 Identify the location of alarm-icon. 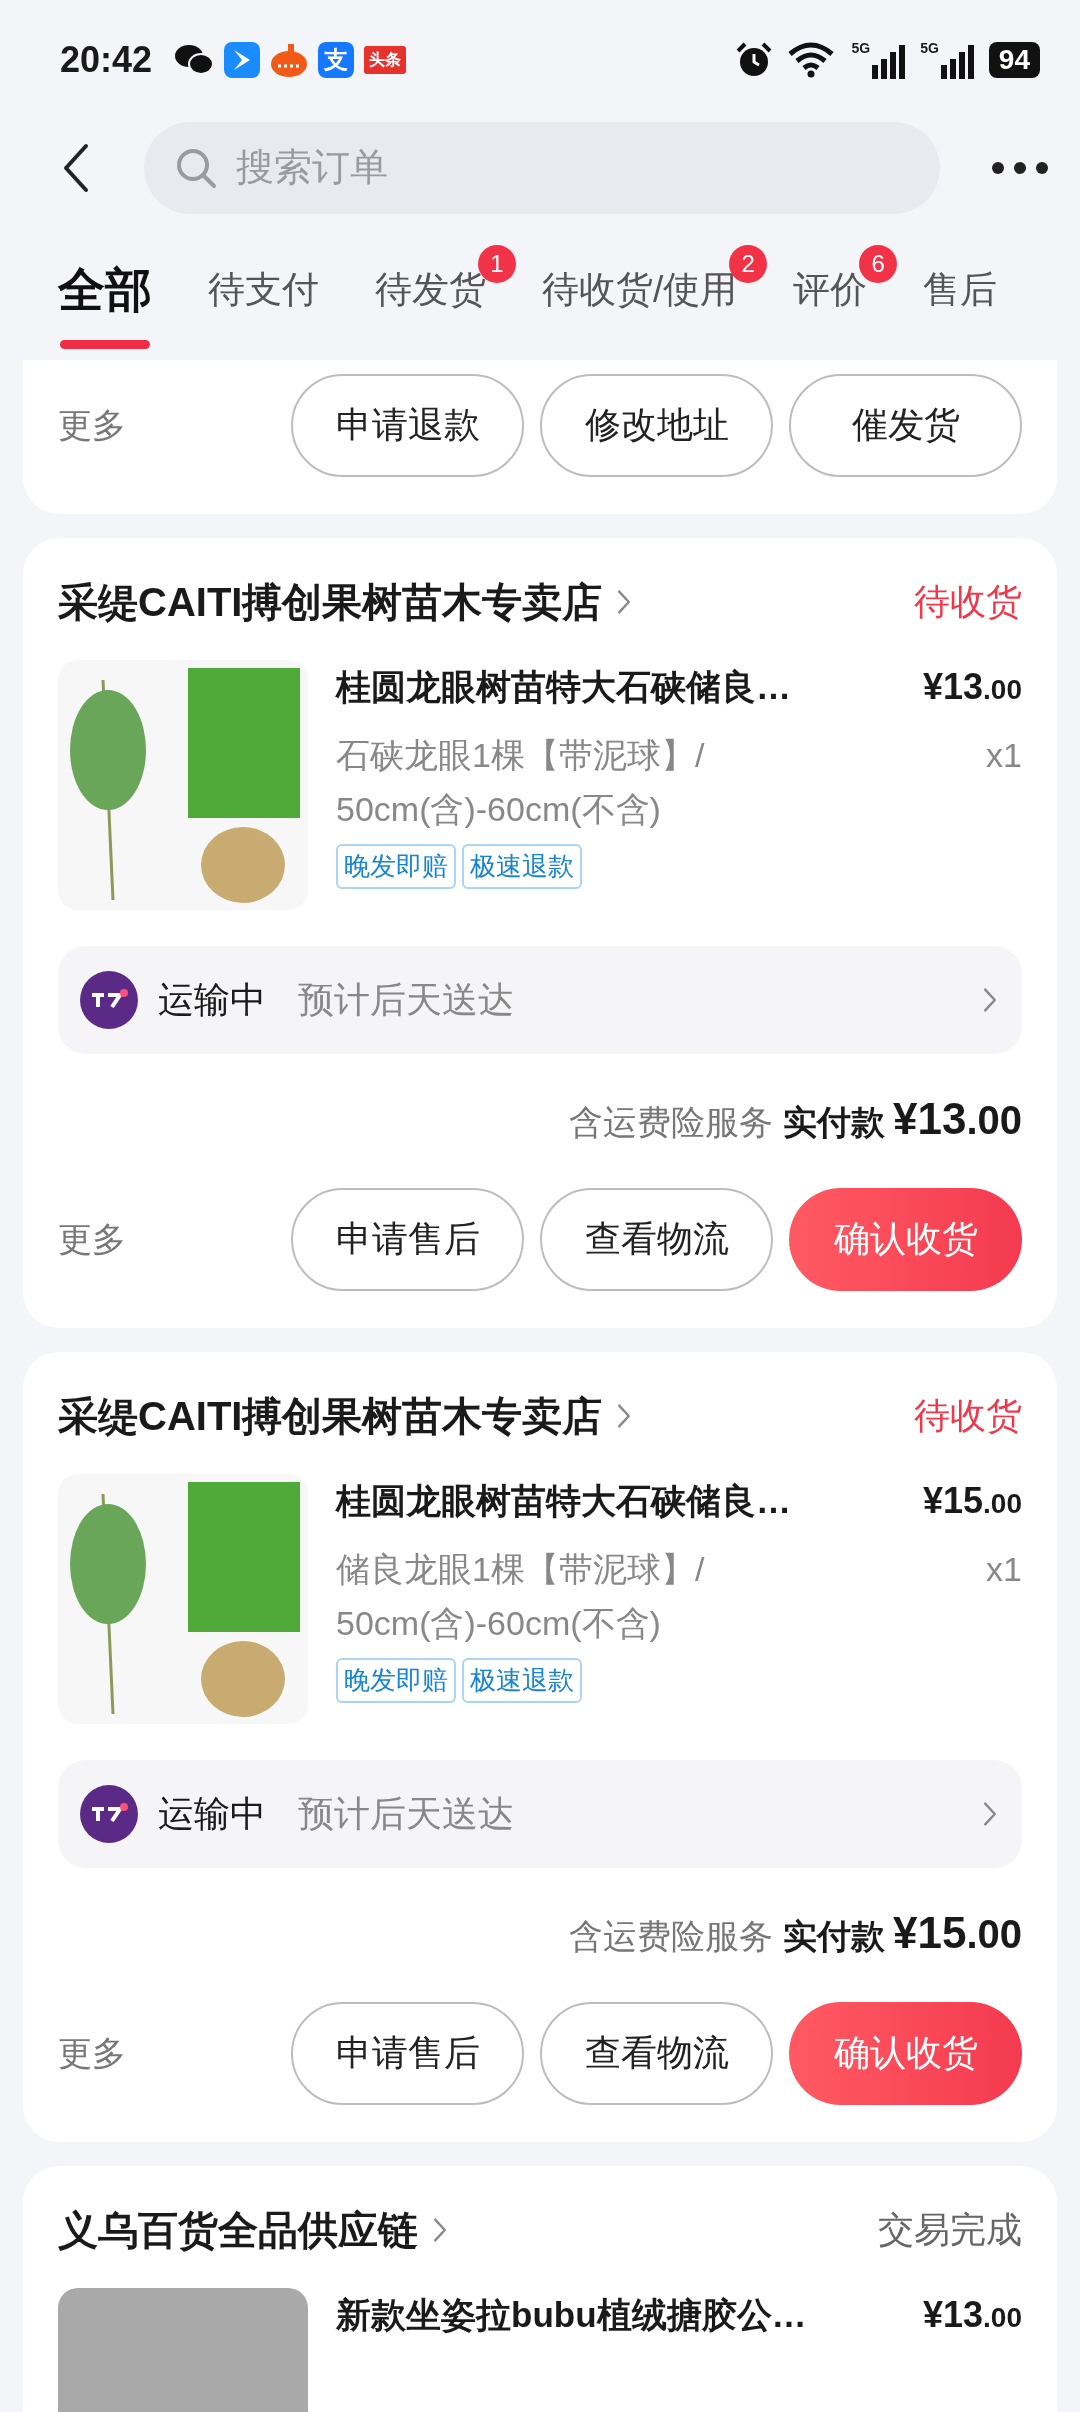
(754, 60).